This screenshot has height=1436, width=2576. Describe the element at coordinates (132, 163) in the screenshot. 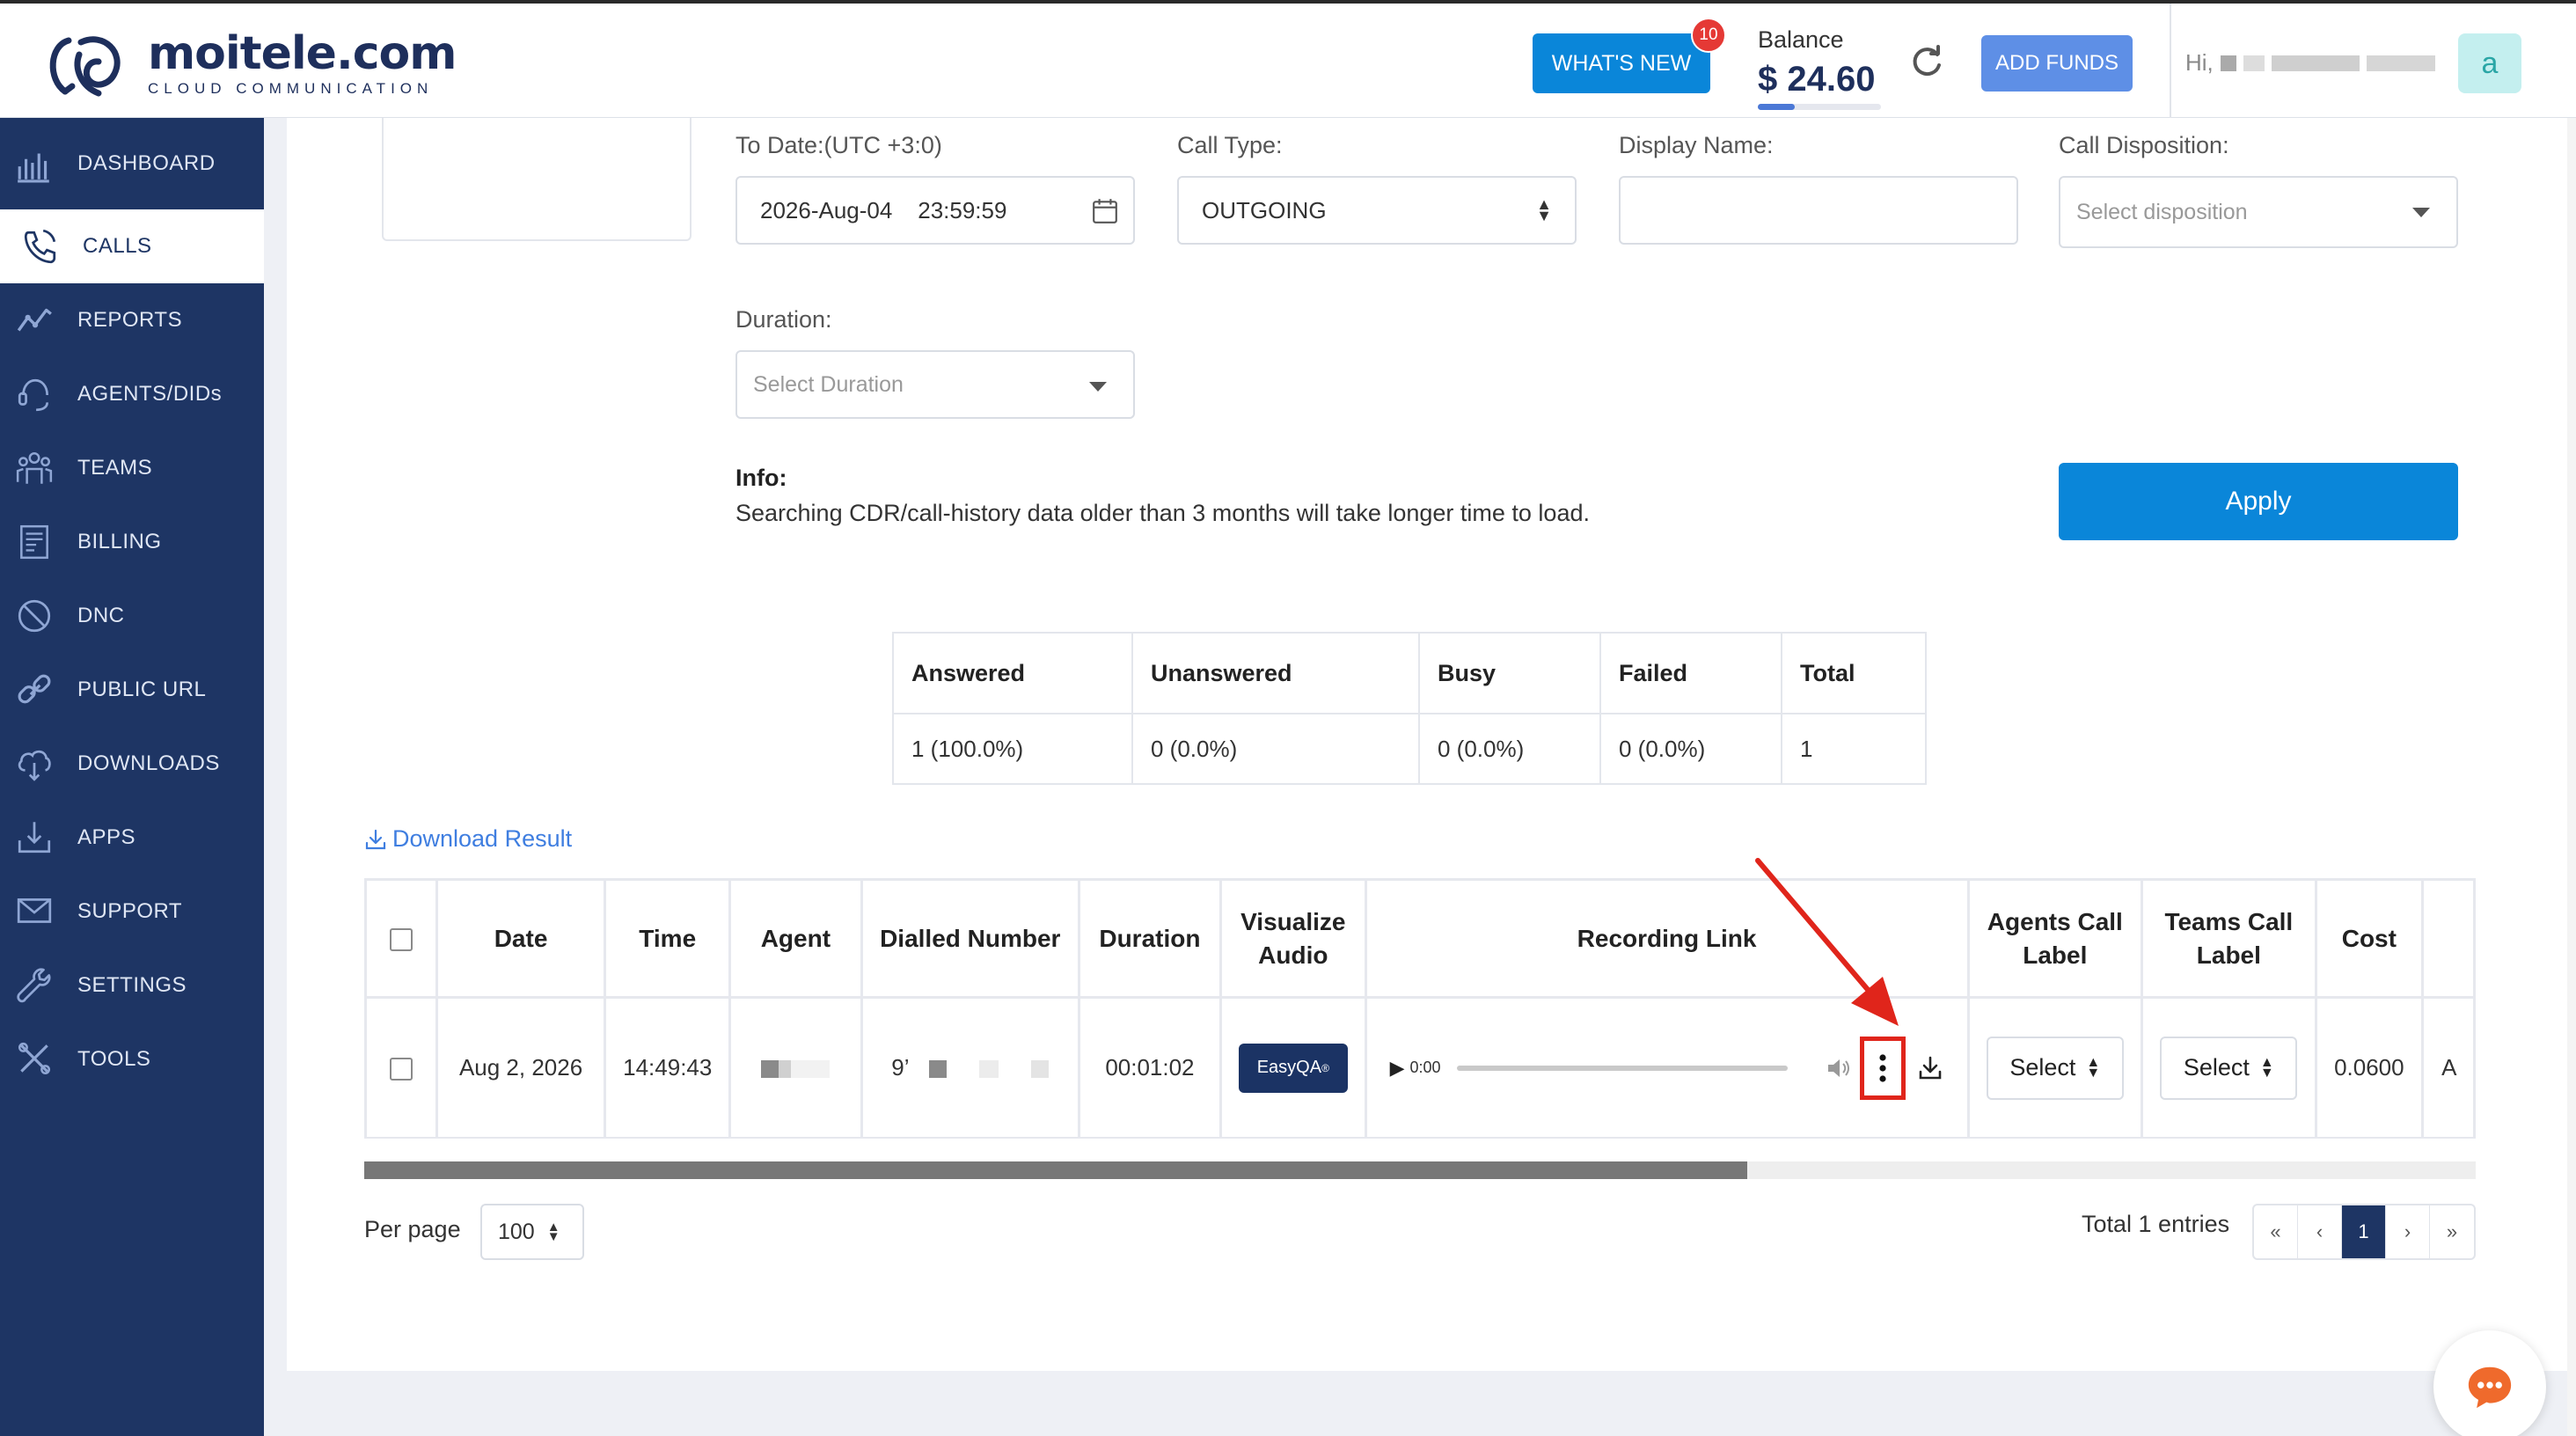

I see `sidebar-item-dashboard: DASHBOARD` at that location.